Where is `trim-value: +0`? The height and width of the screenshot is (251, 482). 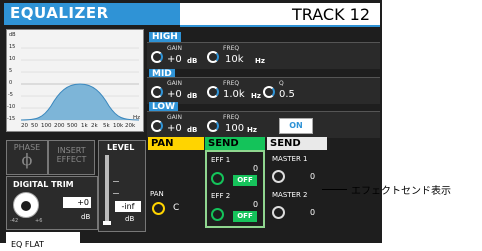
trim-value: +0 is located at coordinates (77, 202).